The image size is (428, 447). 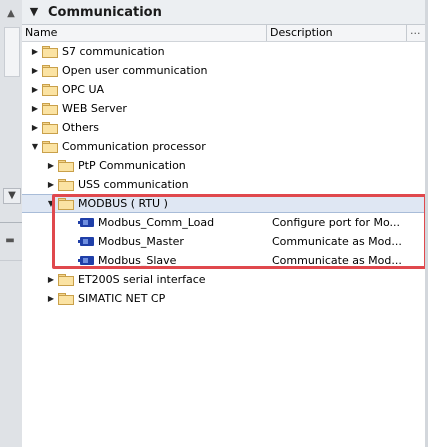 I want to click on column-name-header: Name, so click(x=41, y=32).